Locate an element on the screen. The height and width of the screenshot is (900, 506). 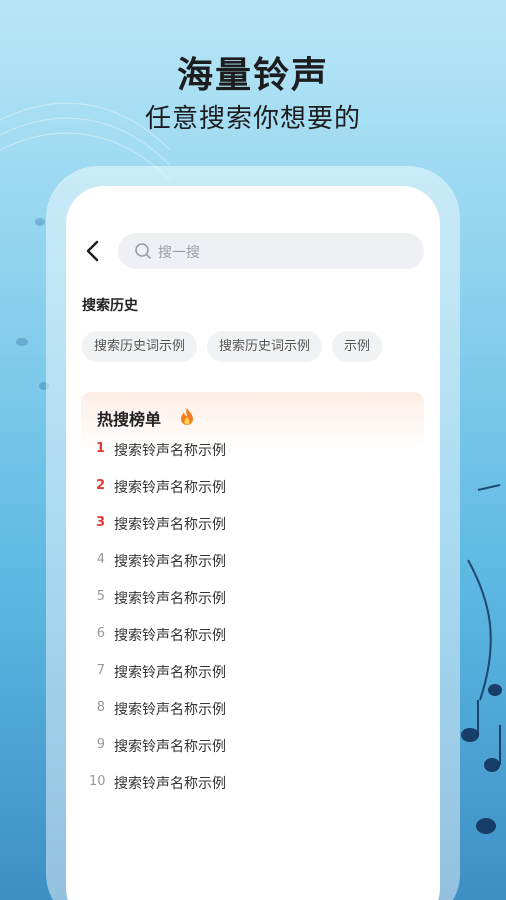
rank-number: 4 is located at coordinates (100, 559).